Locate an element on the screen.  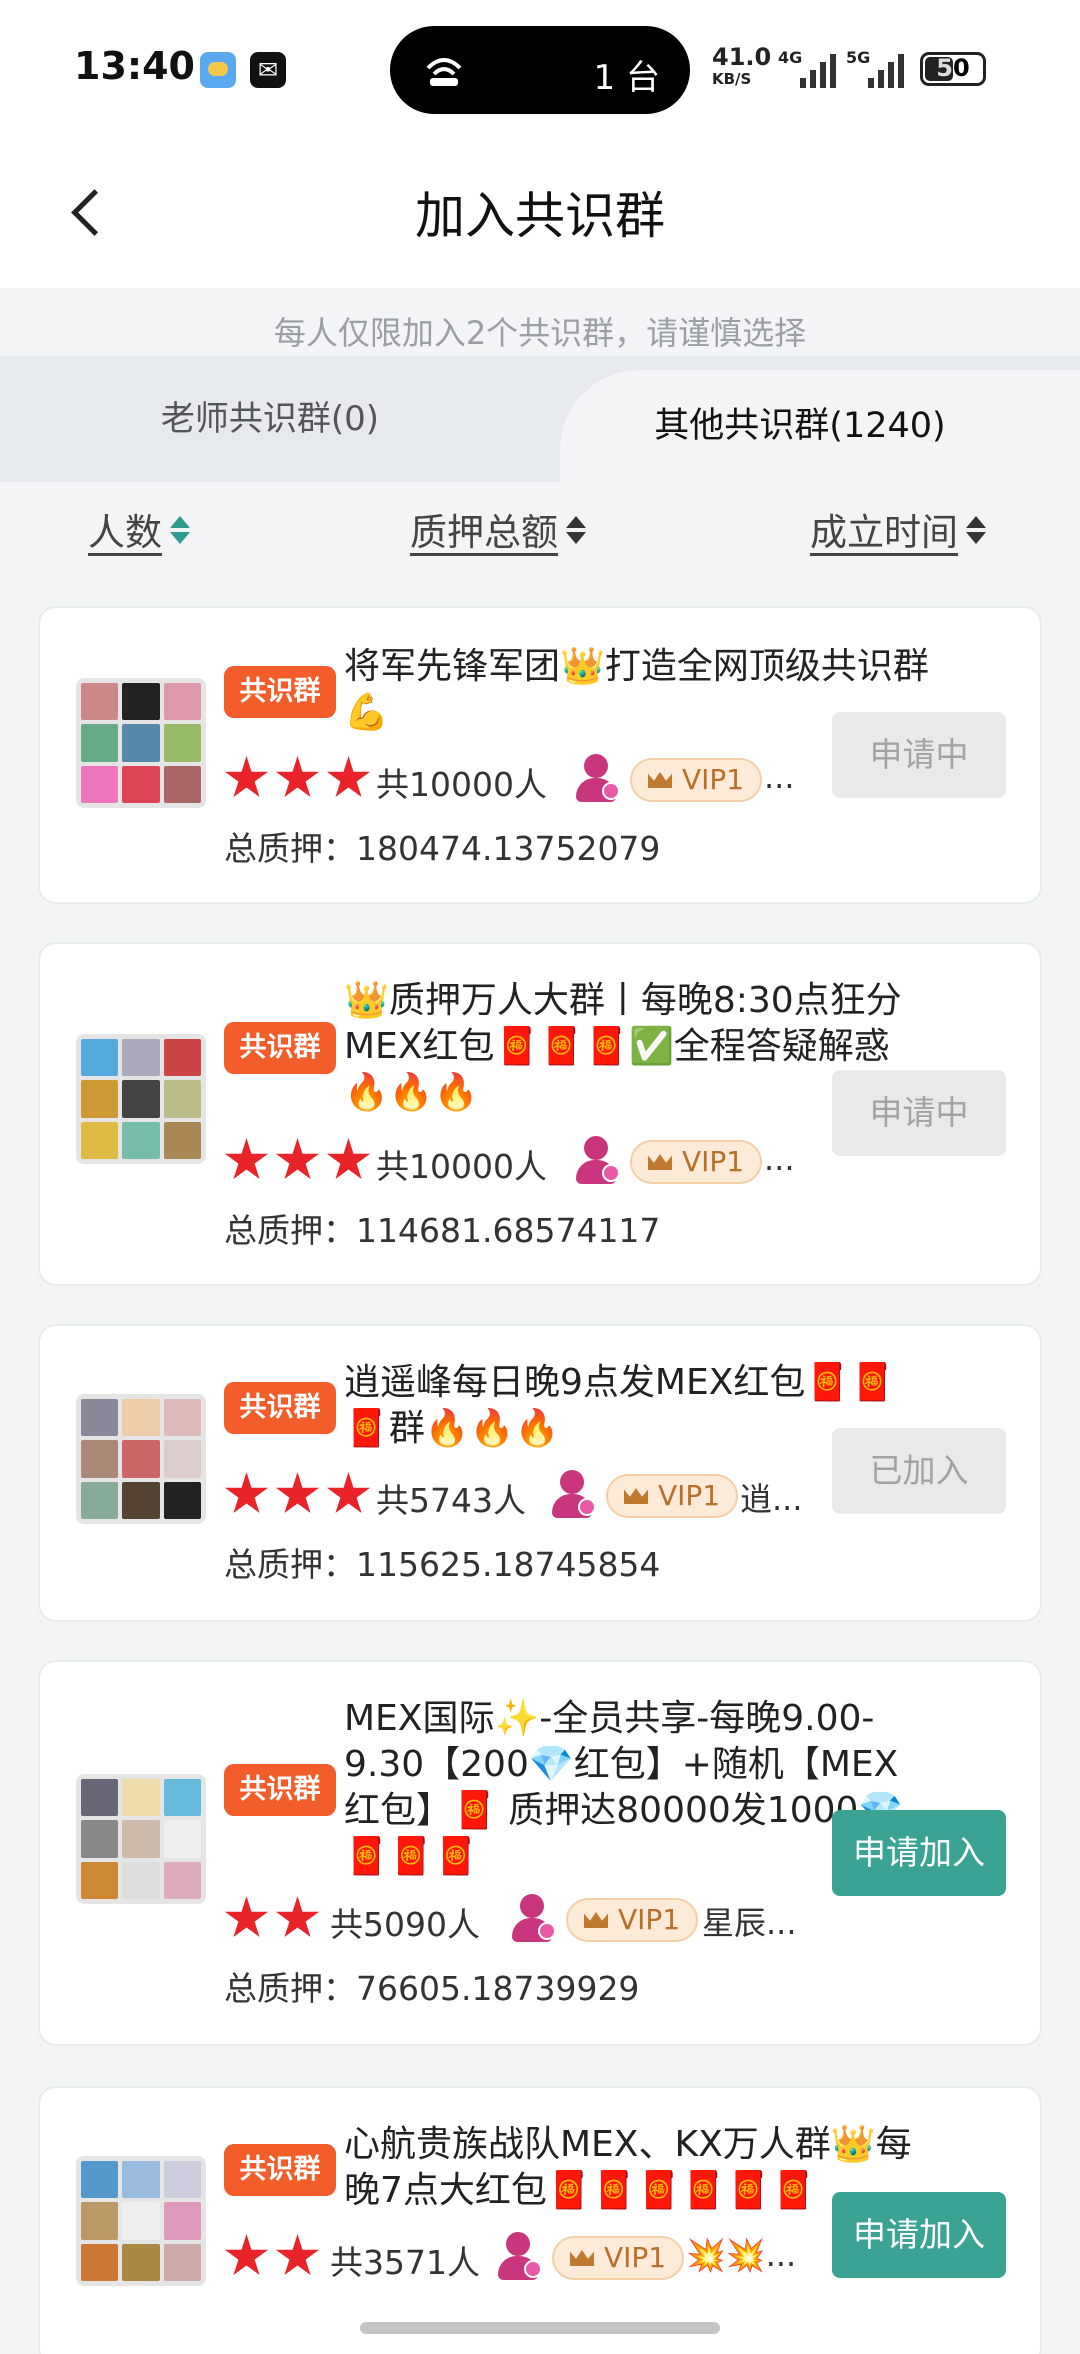
total-pledge: 总质押：114681.68574117 is located at coordinates (442, 1230).